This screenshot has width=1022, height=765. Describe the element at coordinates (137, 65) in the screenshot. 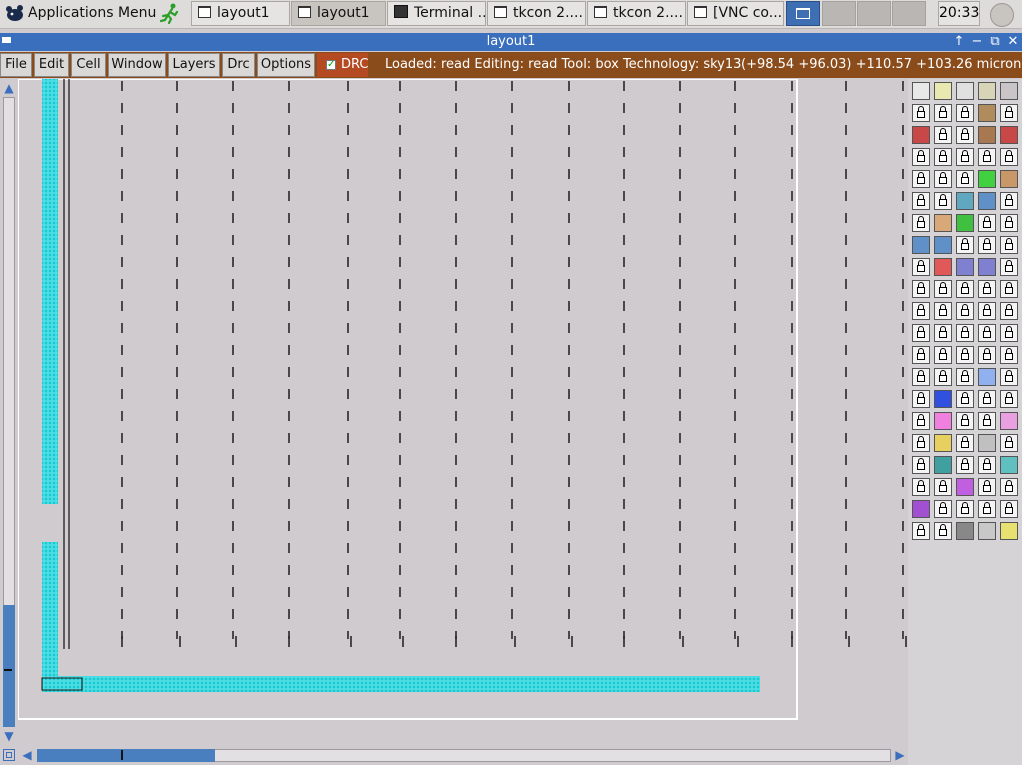

I see `menu-window: Window` at that location.